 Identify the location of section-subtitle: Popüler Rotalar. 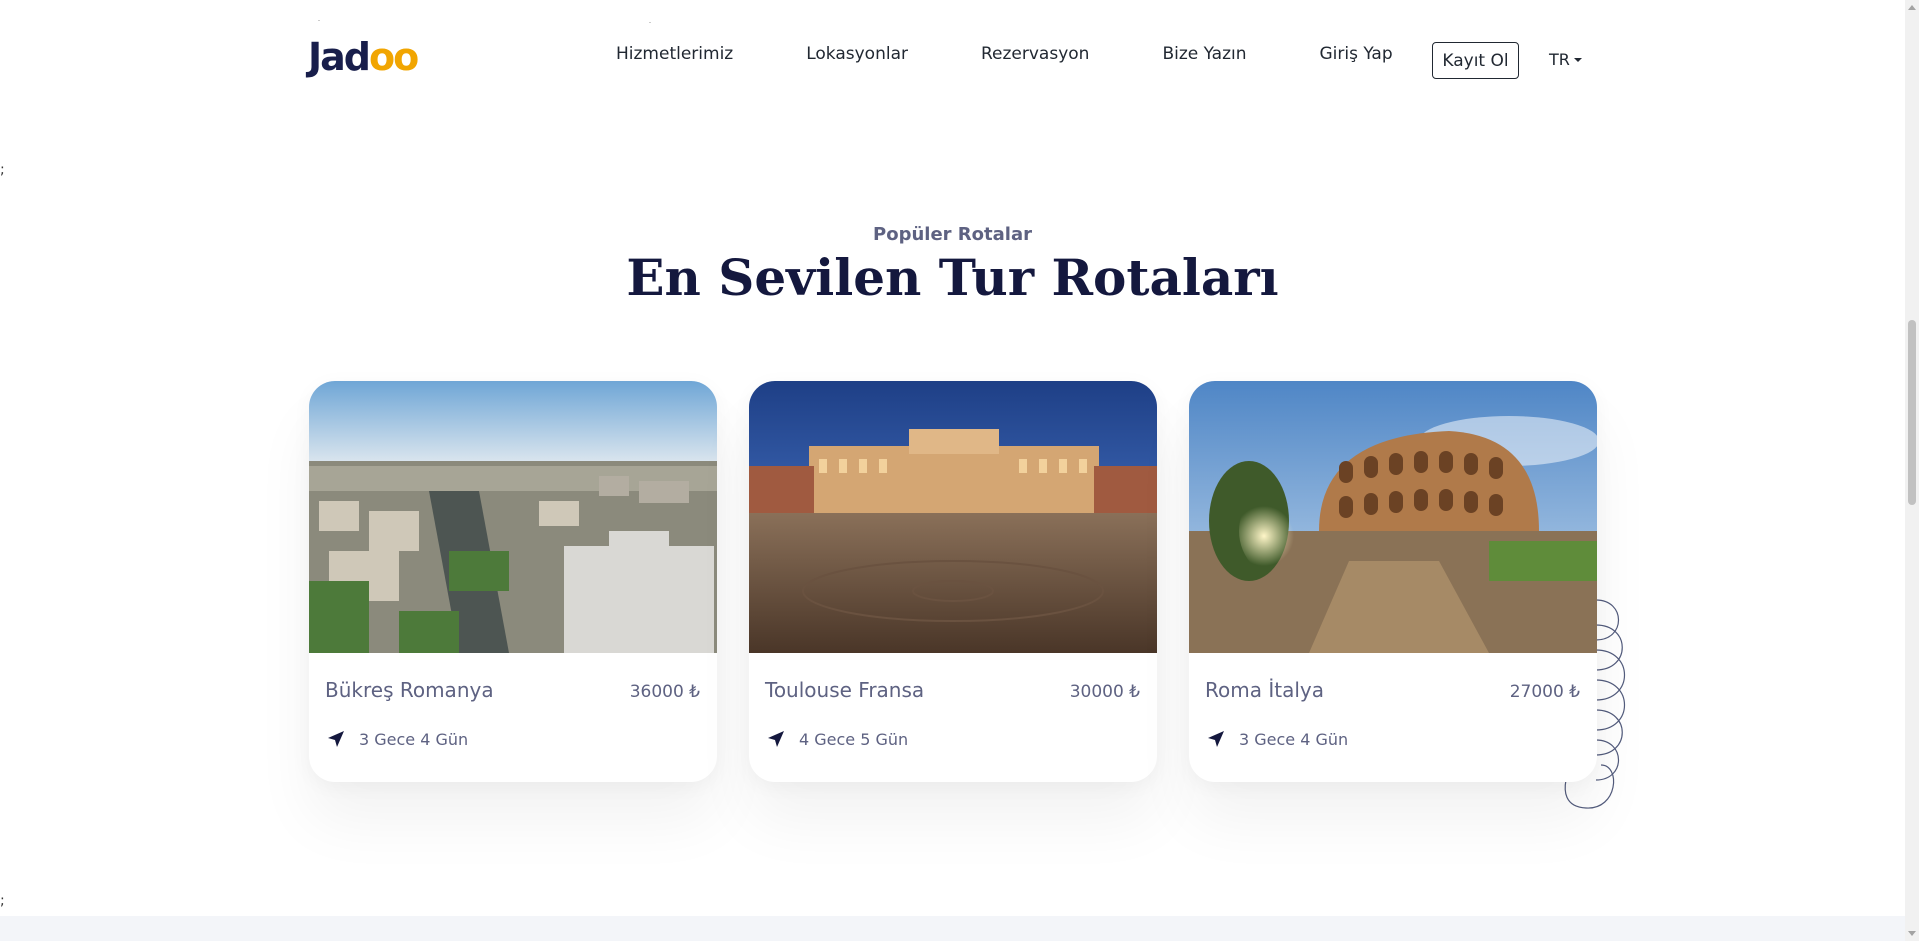
(952, 234).